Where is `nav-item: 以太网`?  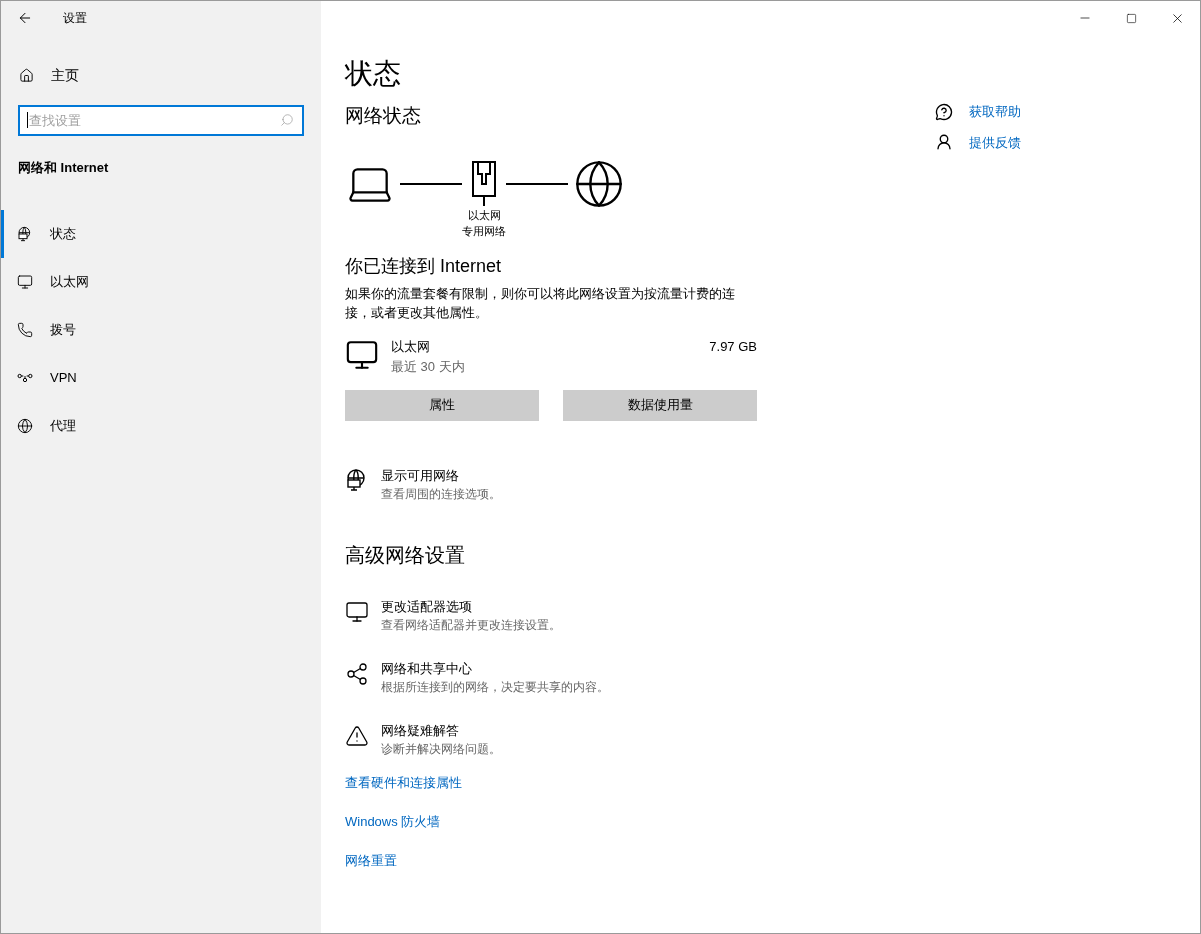 nav-item: 以太网 is located at coordinates (161, 281).